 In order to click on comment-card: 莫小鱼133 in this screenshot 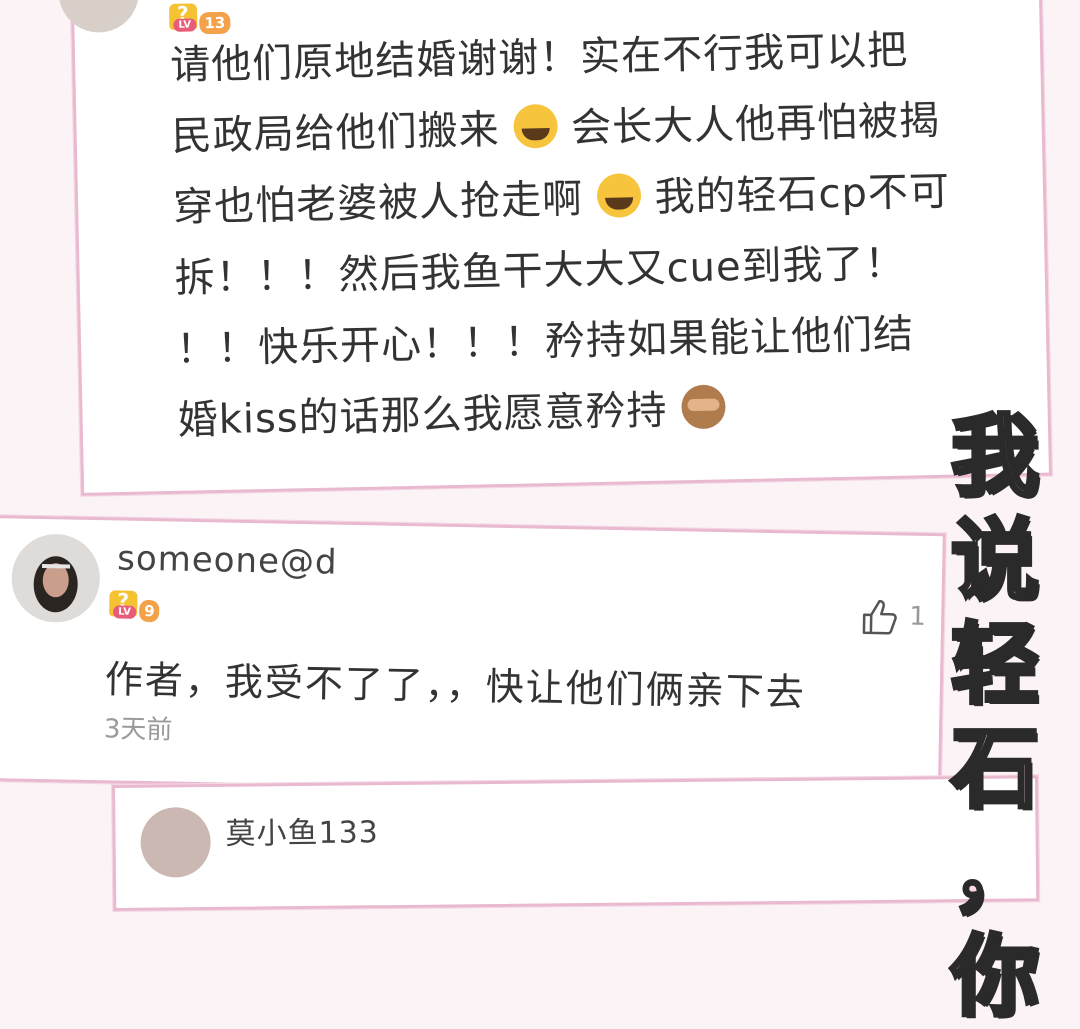, I will do `click(576, 843)`.